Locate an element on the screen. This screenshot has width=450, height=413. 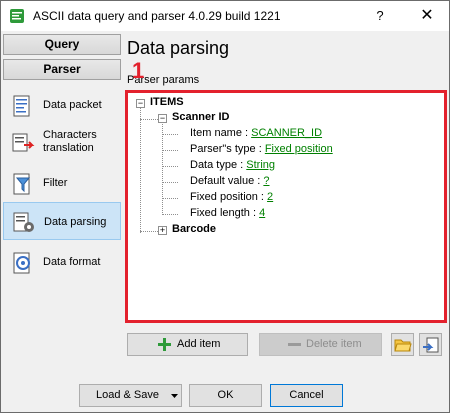
tree-prop-data-type: Data type : String is located at coordinates (232, 165).